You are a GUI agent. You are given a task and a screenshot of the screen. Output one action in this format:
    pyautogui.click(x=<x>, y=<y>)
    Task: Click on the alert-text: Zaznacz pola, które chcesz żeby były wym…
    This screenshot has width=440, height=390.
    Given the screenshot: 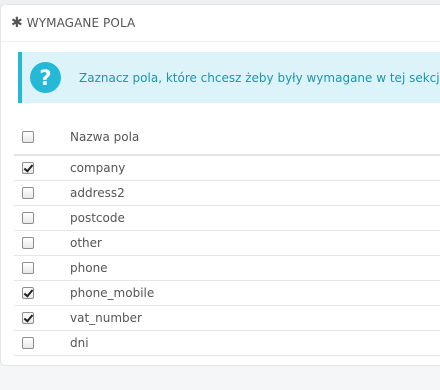 What is the action you would take?
    pyautogui.click(x=259, y=77)
    